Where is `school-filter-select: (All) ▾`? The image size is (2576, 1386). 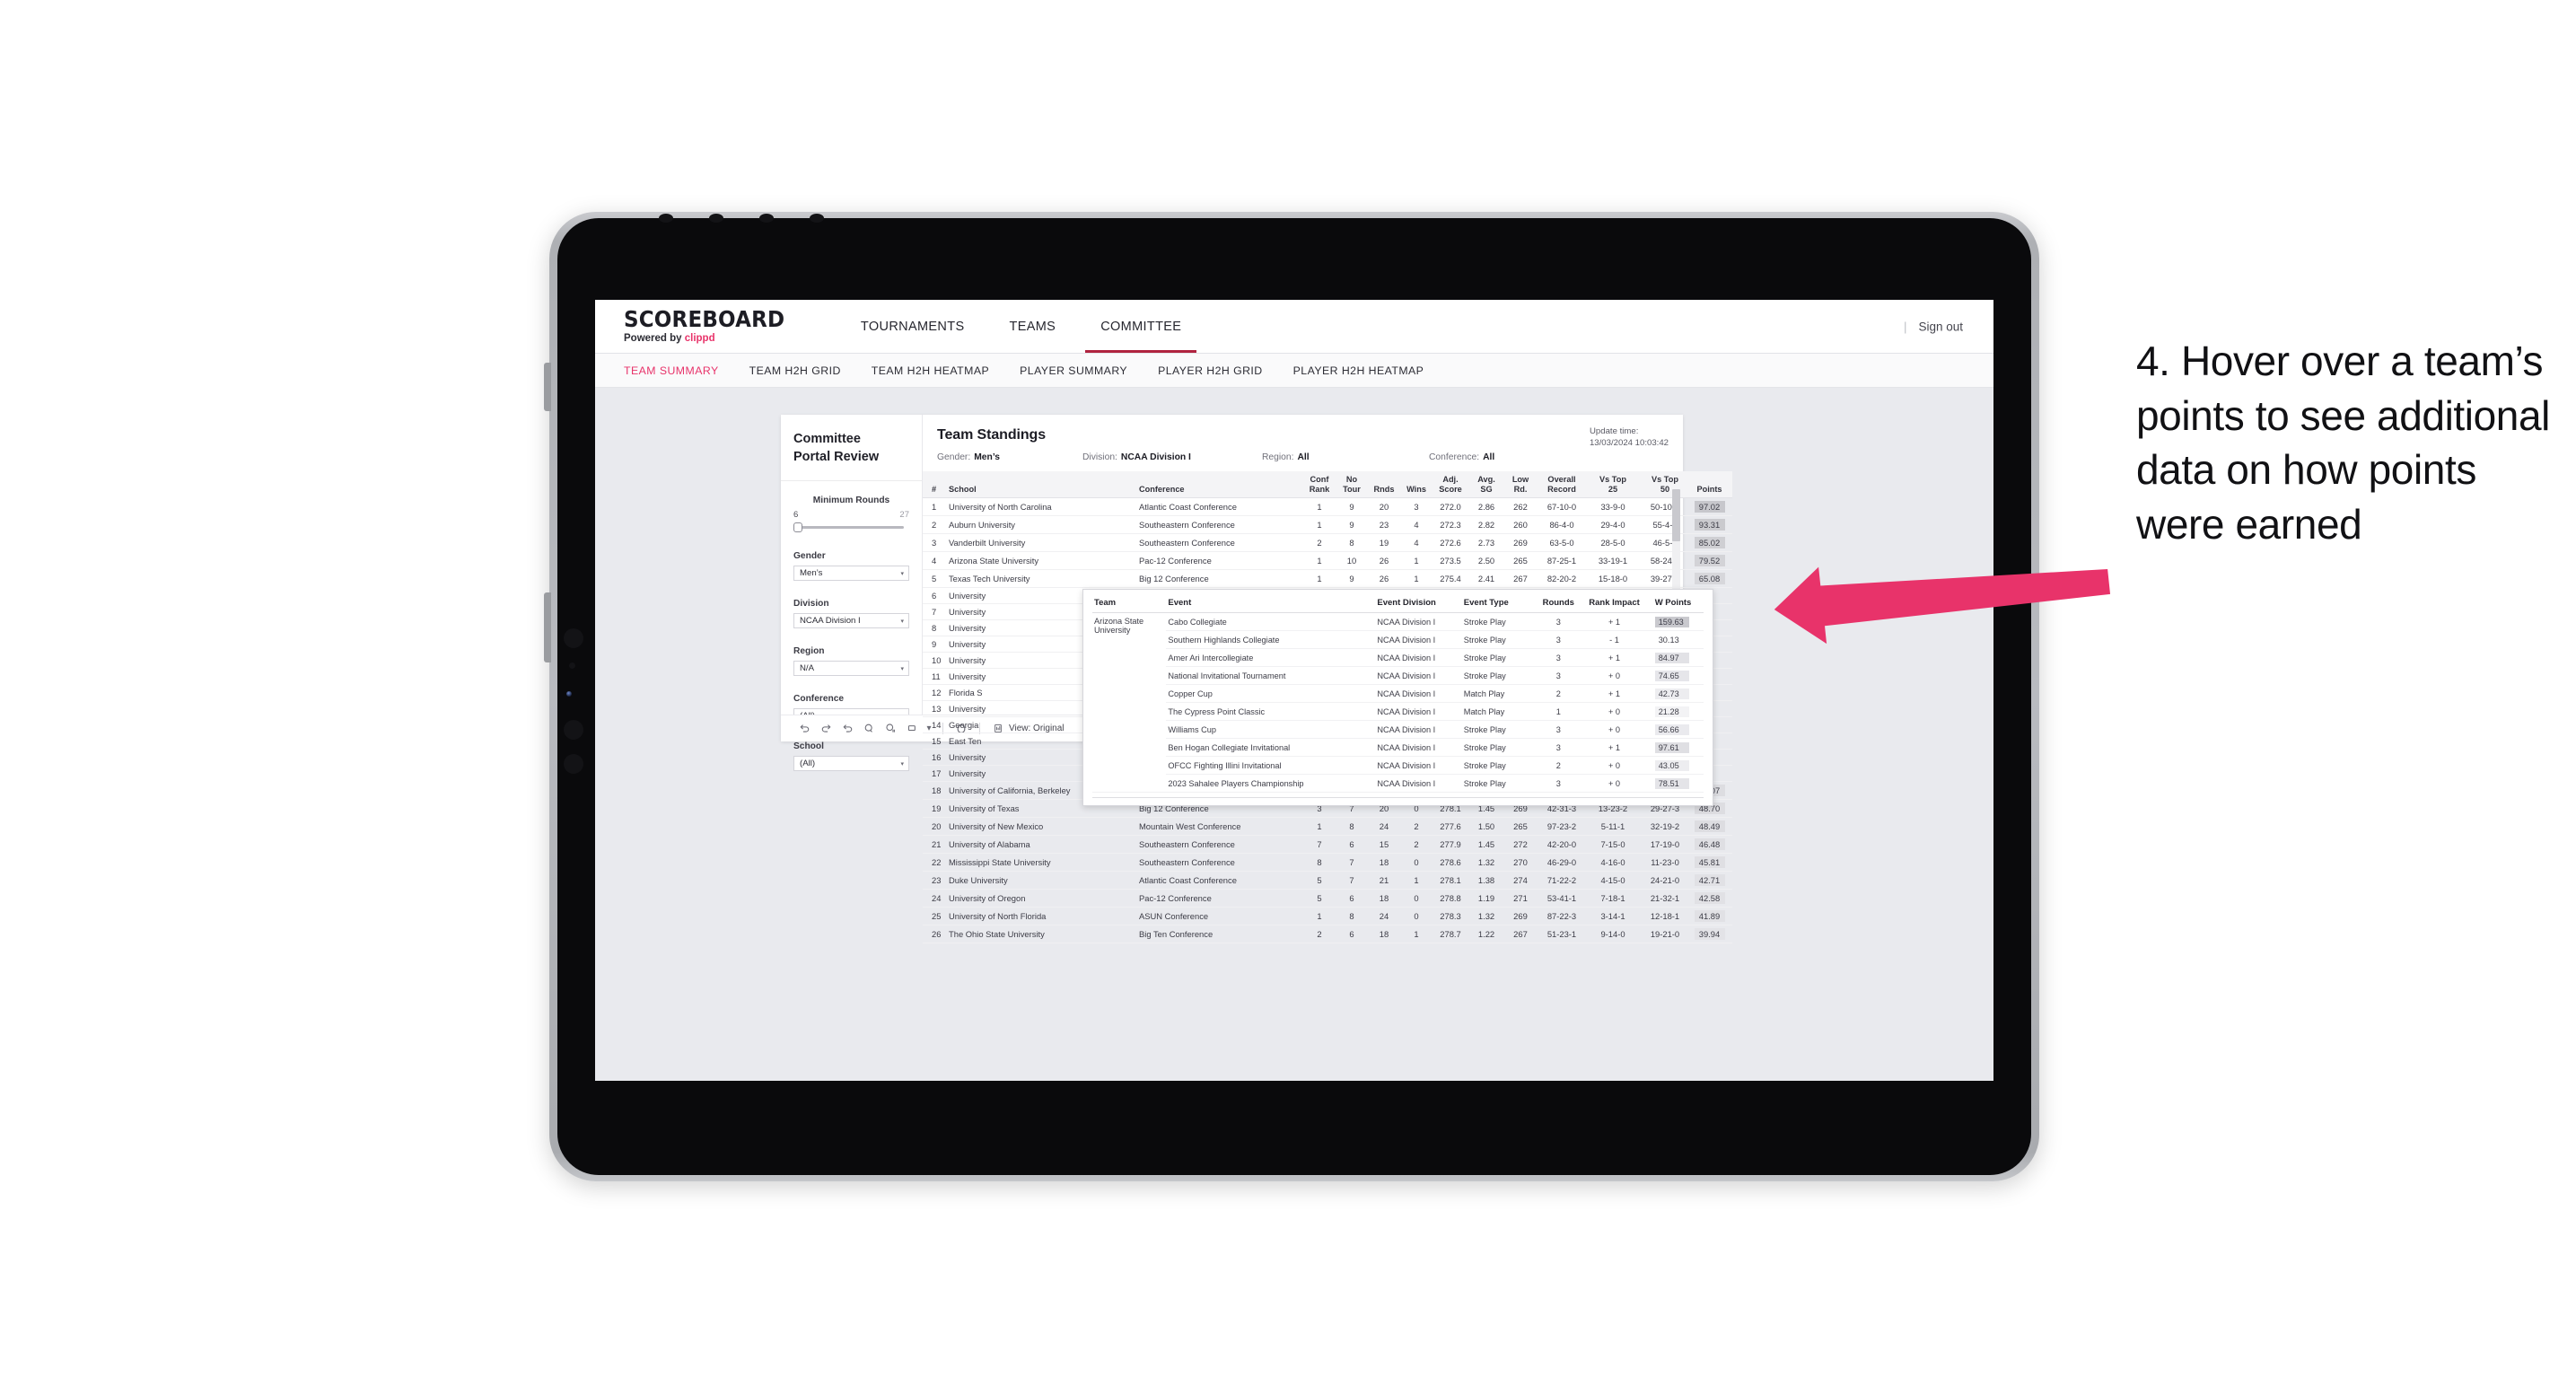 school-filter-select: (All) ▾ is located at coordinates (851, 764).